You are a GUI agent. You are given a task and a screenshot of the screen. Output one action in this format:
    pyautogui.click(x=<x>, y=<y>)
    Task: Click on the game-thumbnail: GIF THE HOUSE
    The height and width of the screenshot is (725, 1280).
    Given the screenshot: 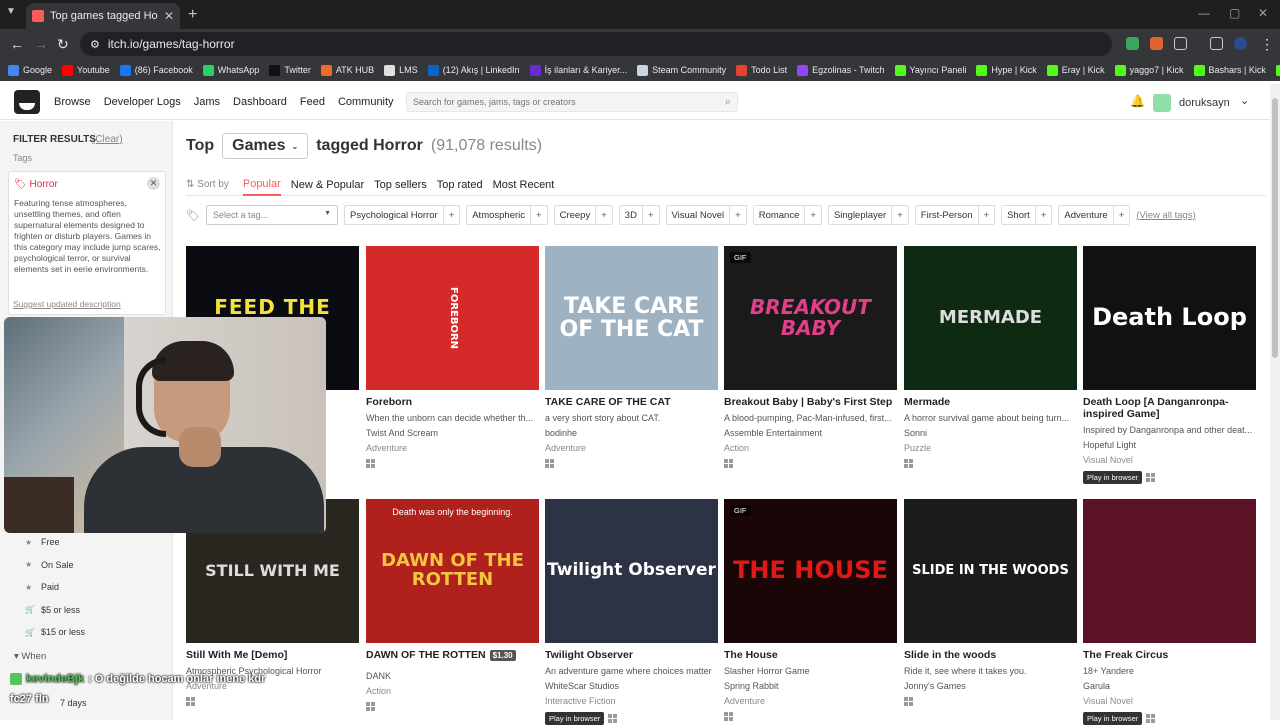 What is the action you would take?
    pyautogui.click(x=810, y=571)
    